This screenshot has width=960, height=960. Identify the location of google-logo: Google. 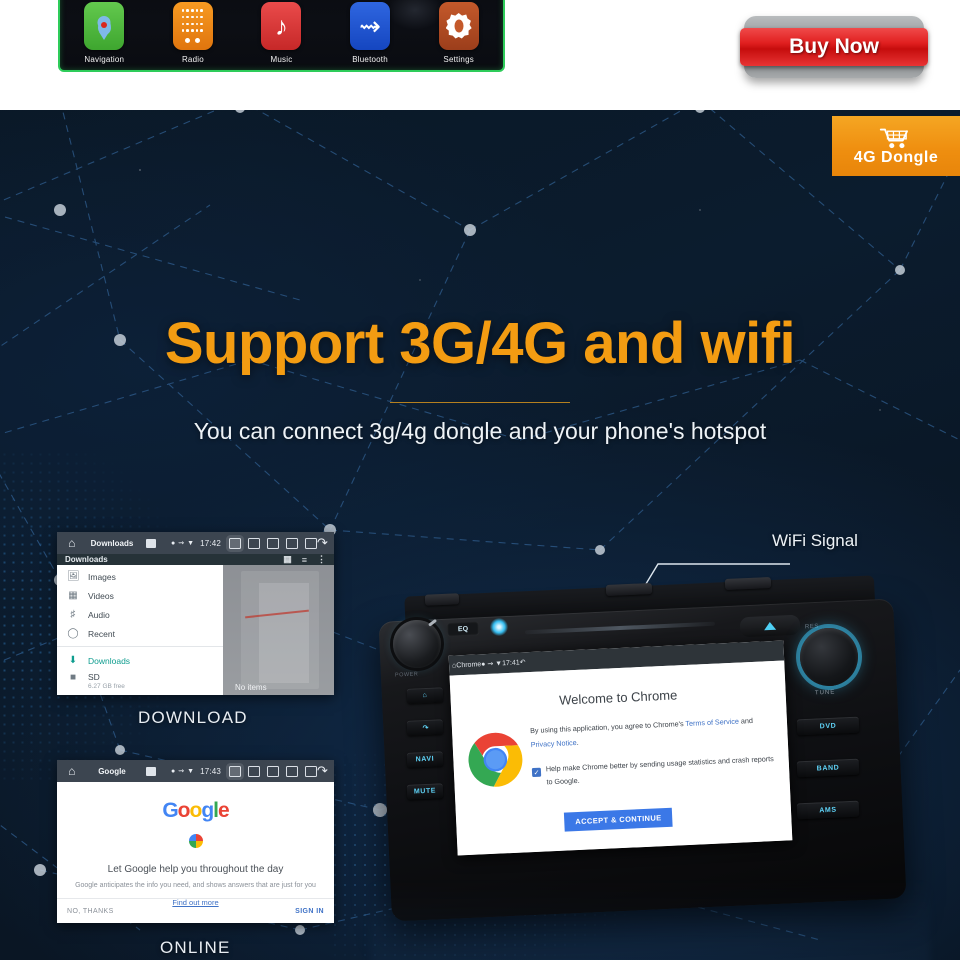
(195, 811).